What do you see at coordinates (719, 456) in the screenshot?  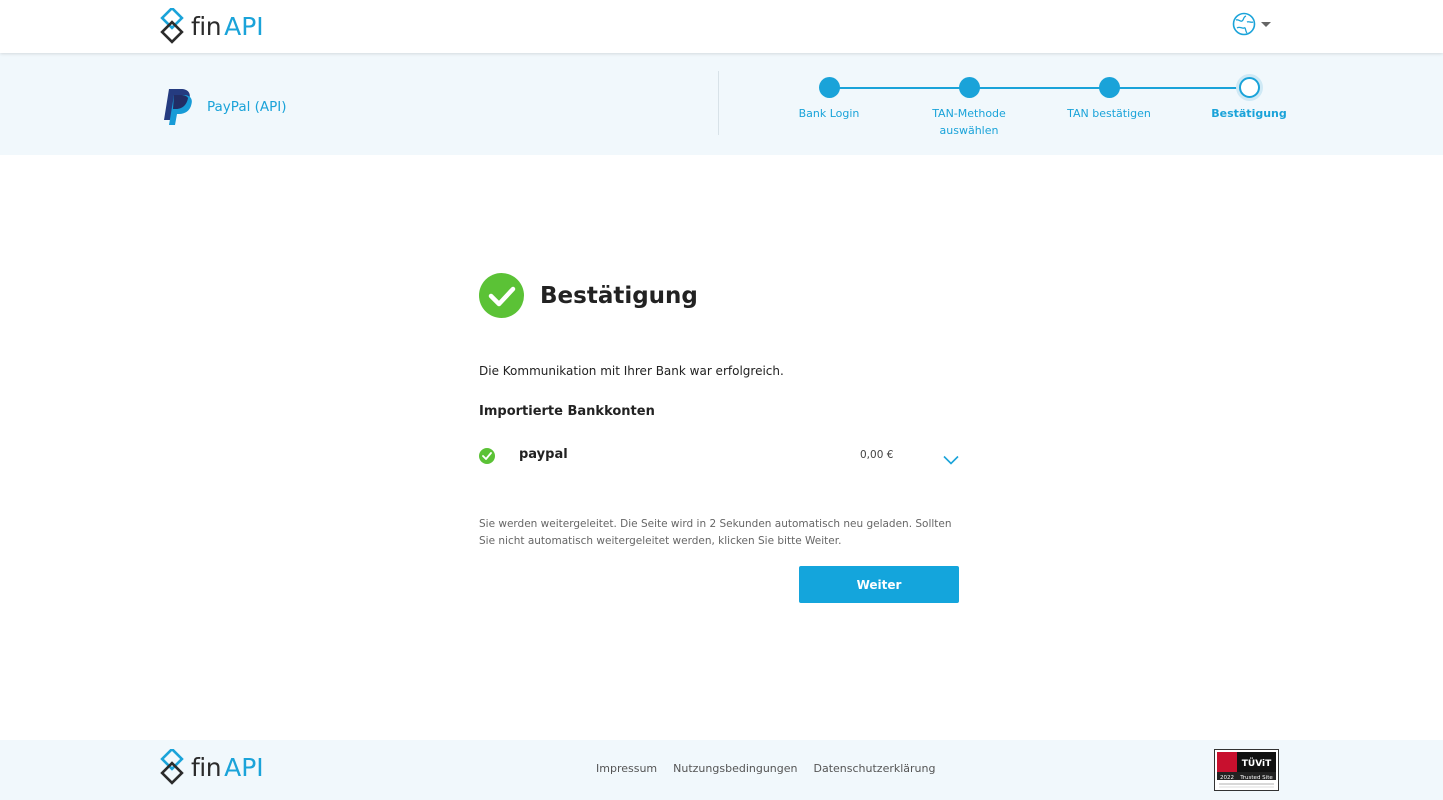 I see `account-row: paypal 0,00 €` at bounding box center [719, 456].